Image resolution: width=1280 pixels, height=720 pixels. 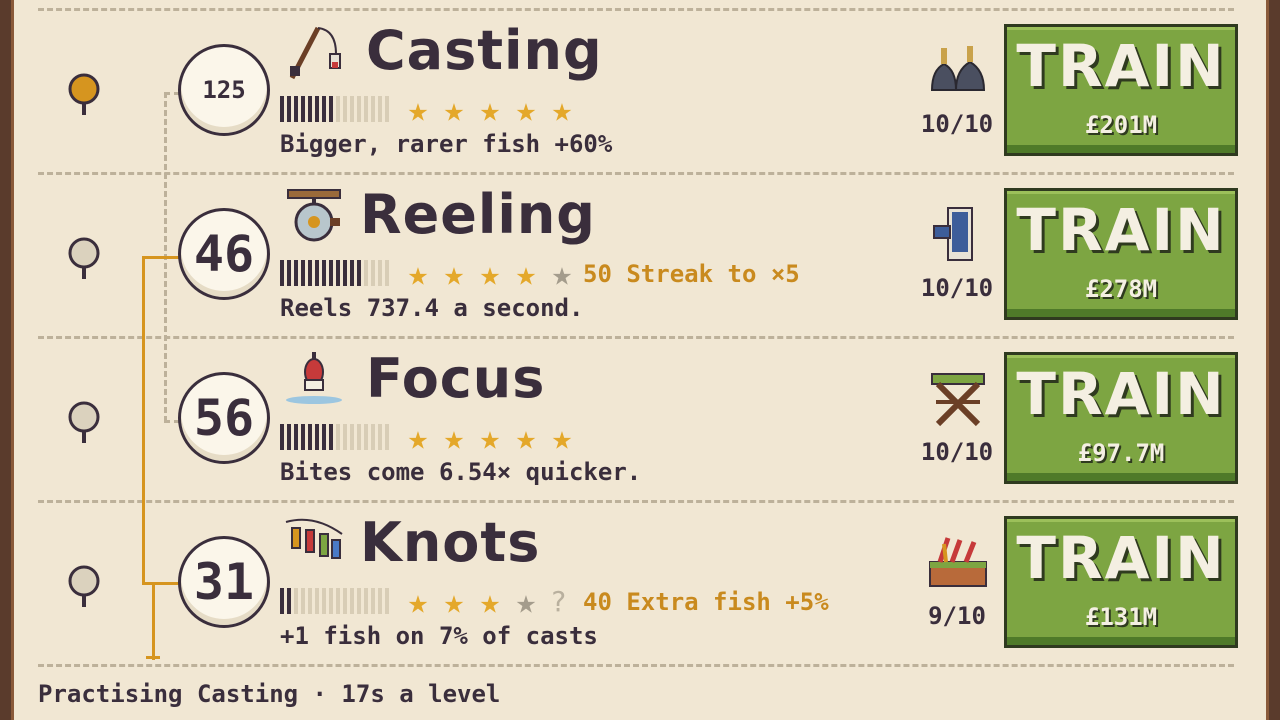 What do you see at coordinates (1121, 254) in the screenshot?
I see `train-button-reeling: TRAIN £278M` at bounding box center [1121, 254].